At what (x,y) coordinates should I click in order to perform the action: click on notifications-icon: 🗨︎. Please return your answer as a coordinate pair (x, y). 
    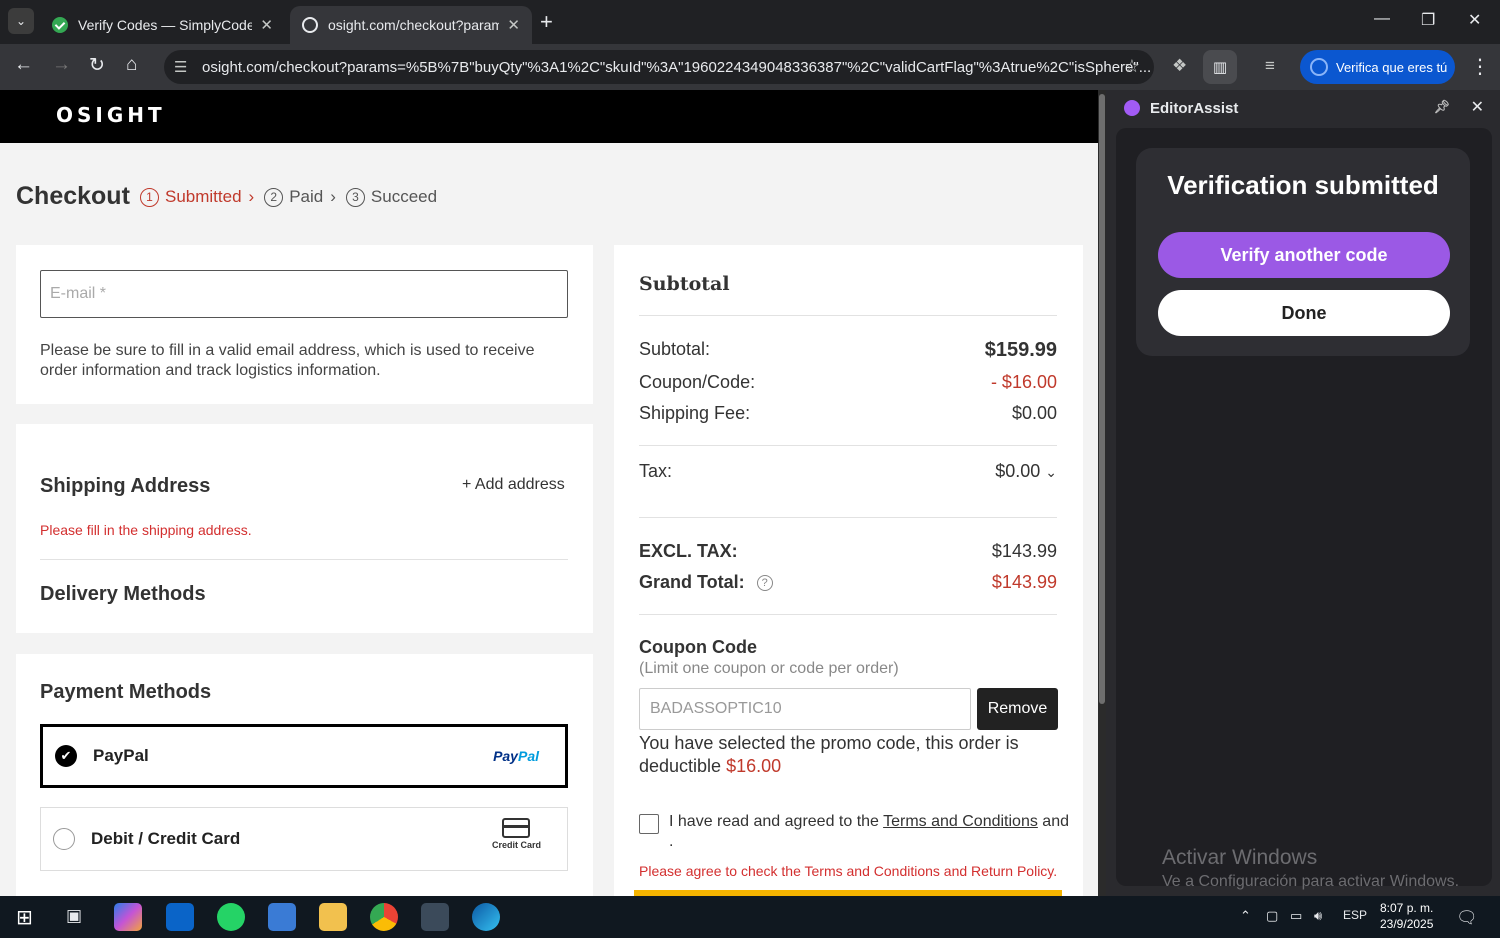
    Looking at the image, I should click on (1467, 918).